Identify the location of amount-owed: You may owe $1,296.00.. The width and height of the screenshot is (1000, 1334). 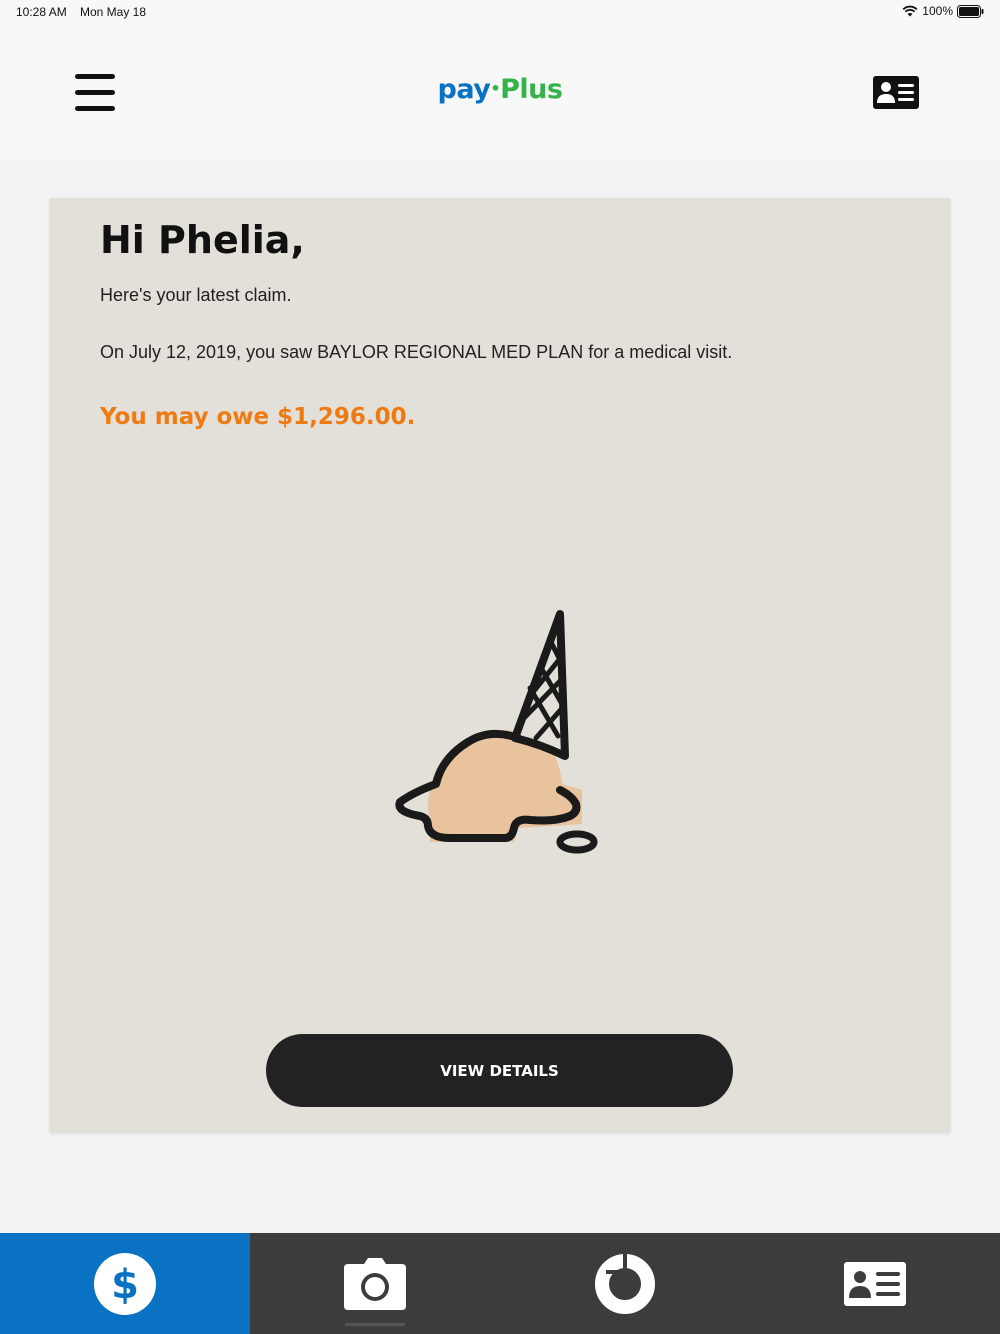
(258, 417).